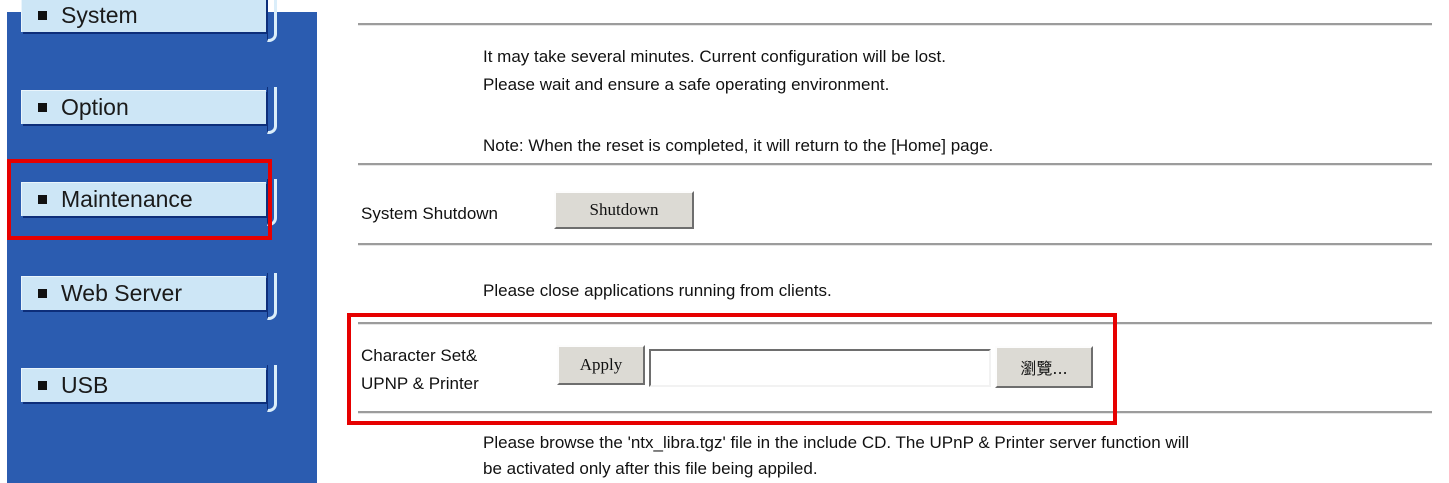 The width and height of the screenshot is (1449, 483). What do you see at coordinates (99, 15) in the screenshot?
I see `sidebar-item-label: System` at bounding box center [99, 15].